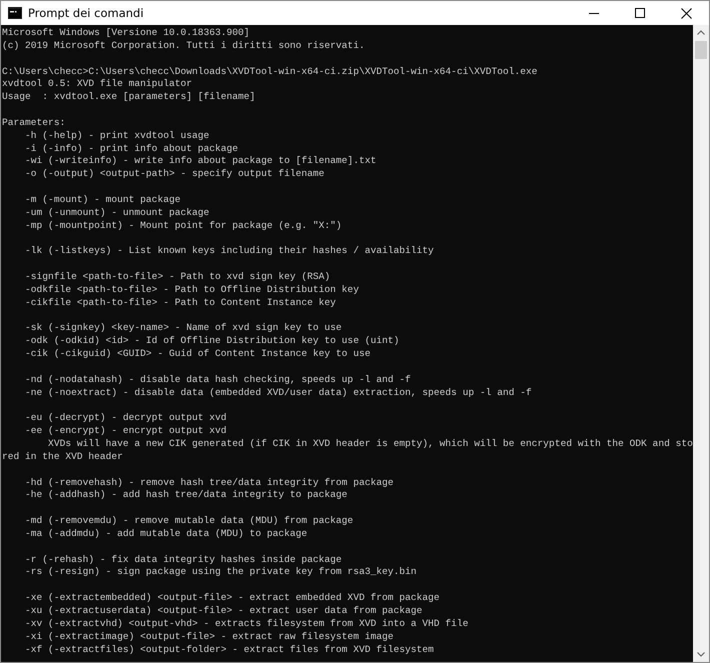  Describe the element at coordinates (701, 32) in the screenshot. I see `scroll-up-icon` at that location.